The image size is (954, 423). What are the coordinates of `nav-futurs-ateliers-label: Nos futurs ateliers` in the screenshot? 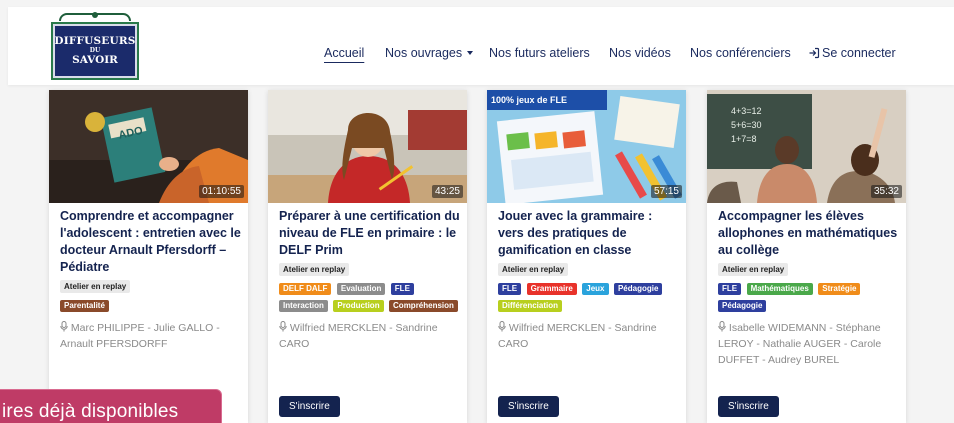 It's located at (539, 53).